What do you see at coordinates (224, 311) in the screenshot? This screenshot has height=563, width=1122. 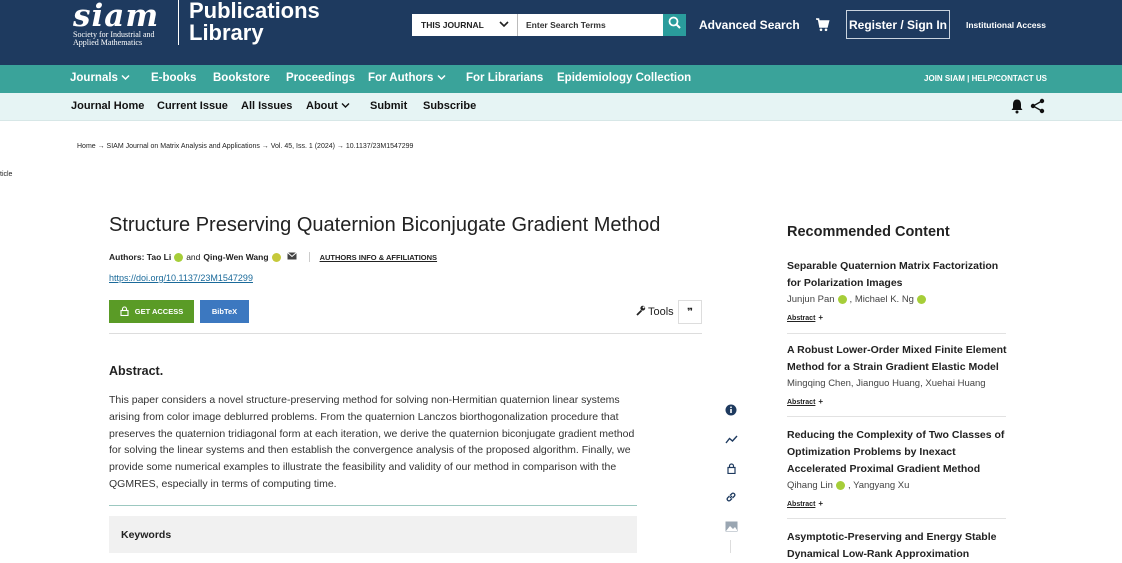 I see `bibtex-button: BibTeX` at bounding box center [224, 311].